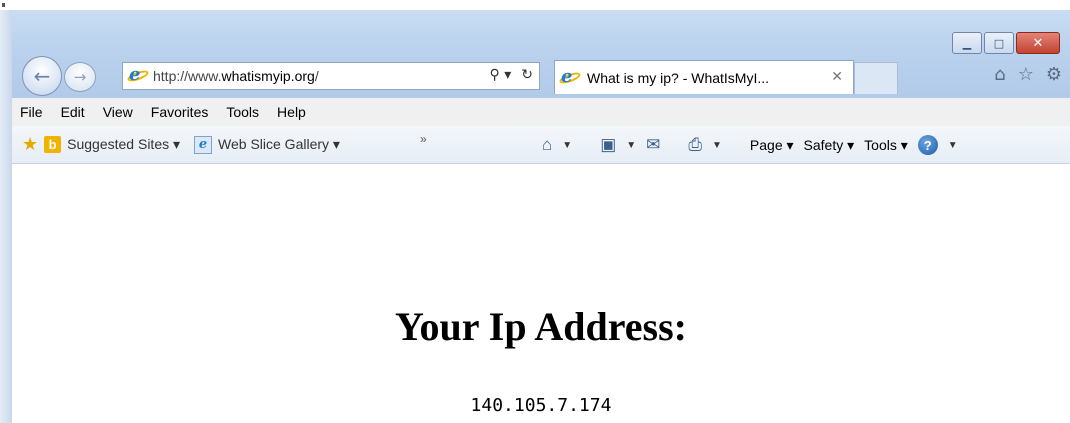 The width and height of the screenshot is (1070, 423). What do you see at coordinates (316, 76) in the screenshot?
I see `url-suffix: /` at bounding box center [316, 76].